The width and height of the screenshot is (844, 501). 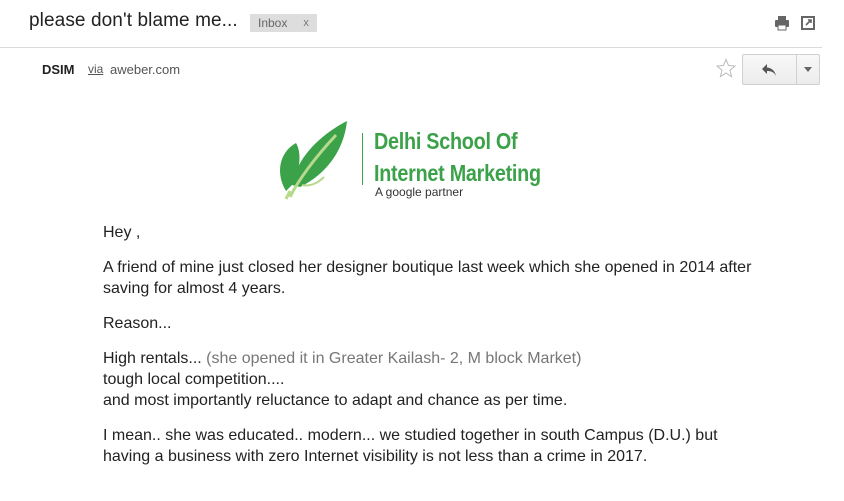 I want to click on sender-domain: aweber.com, so click(x=145, y=69).